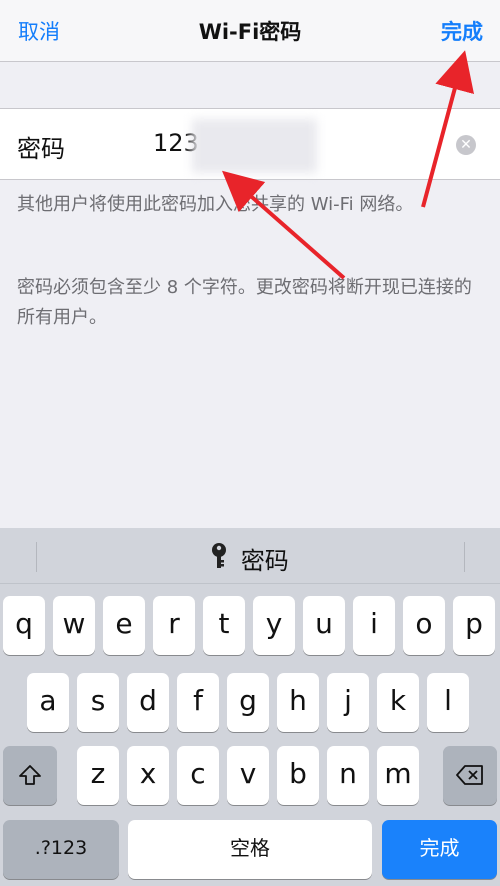 This screenshot has height=886, width=500. Describe the element at coordinates (448, 129) in the screenshot. I see `arrow-to-done` at that location.